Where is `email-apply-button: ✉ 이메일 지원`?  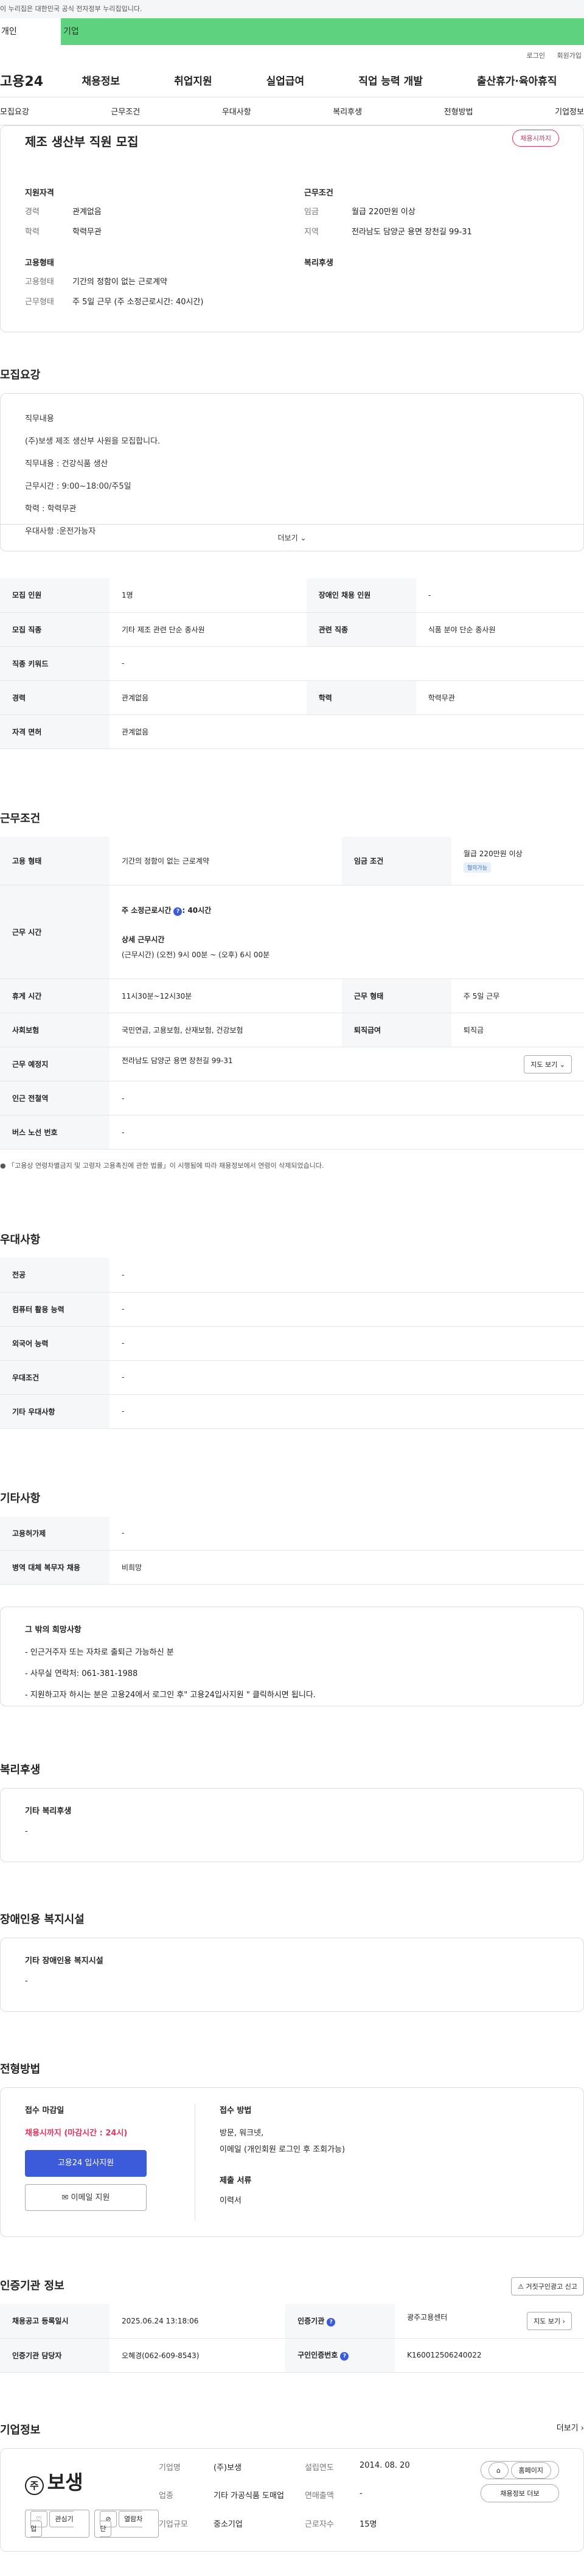
email-apply-button: ✉ 이메일 지원 is located at coordinates (86, 2197).